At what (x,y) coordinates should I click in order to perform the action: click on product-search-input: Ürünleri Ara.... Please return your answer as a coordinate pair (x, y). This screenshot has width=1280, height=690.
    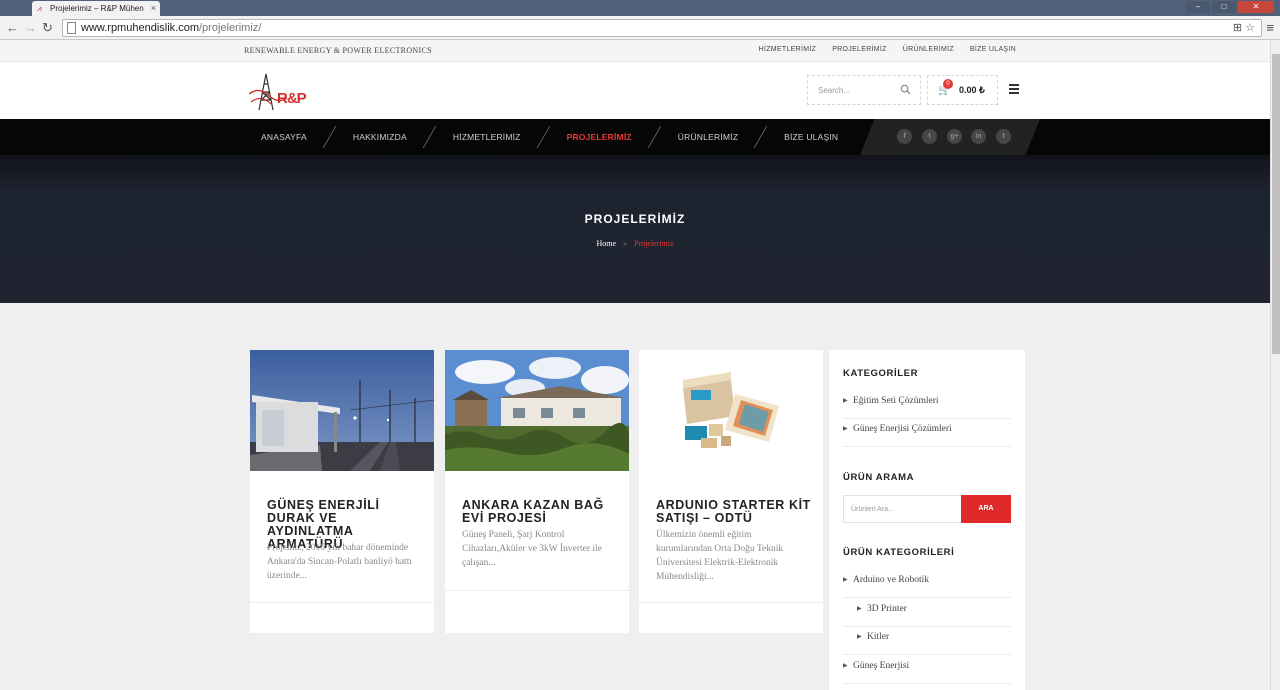
    Looking at the image, I should click on (903, 509).